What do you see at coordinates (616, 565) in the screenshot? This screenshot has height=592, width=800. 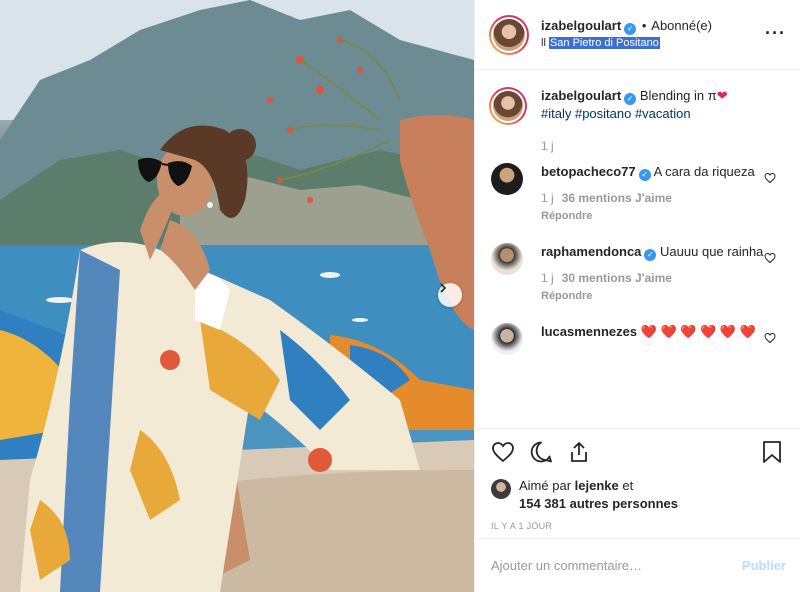 I see `comment-input` at bounding box center [616, 565].